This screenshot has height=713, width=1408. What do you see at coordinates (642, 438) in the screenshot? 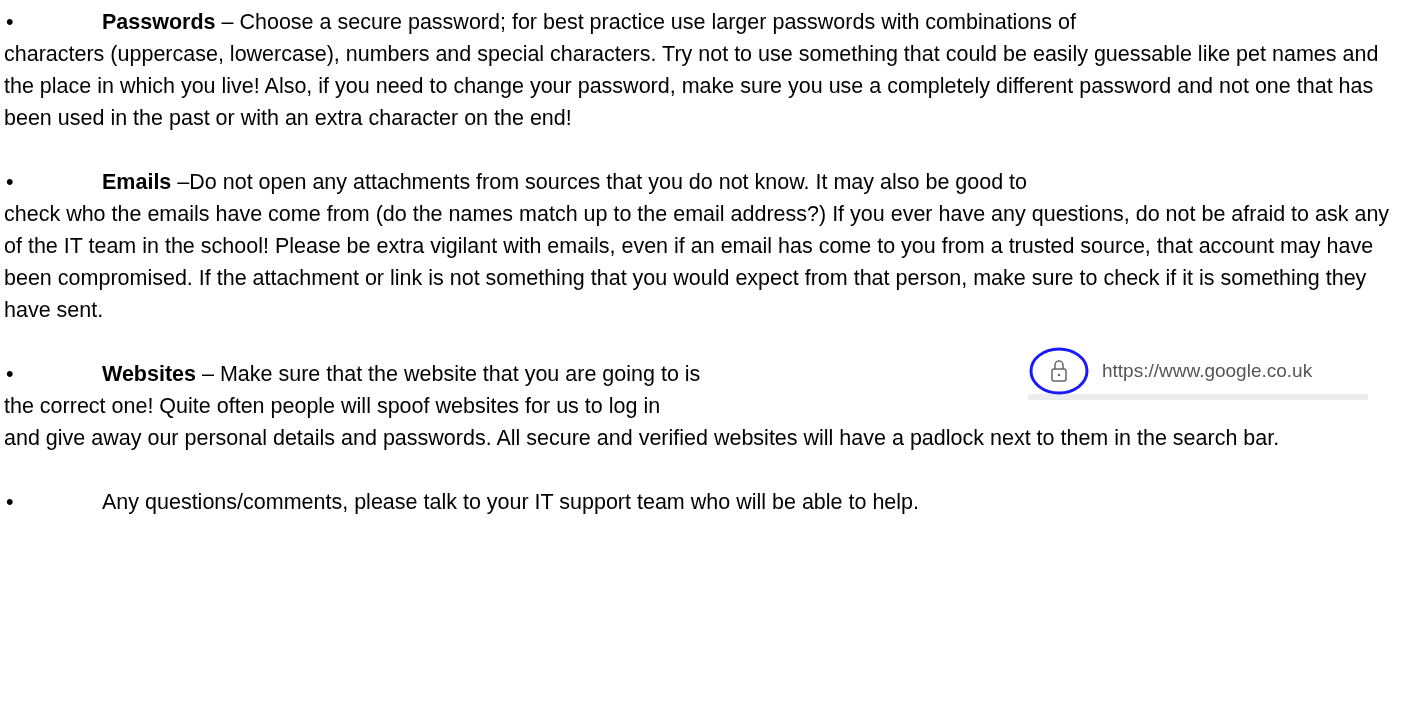
I see `paragraph-text: and give away our personal details and passwords. All secure and verified websites will have a padlock next to them in the search bar.` at bounding box center [642, 438].